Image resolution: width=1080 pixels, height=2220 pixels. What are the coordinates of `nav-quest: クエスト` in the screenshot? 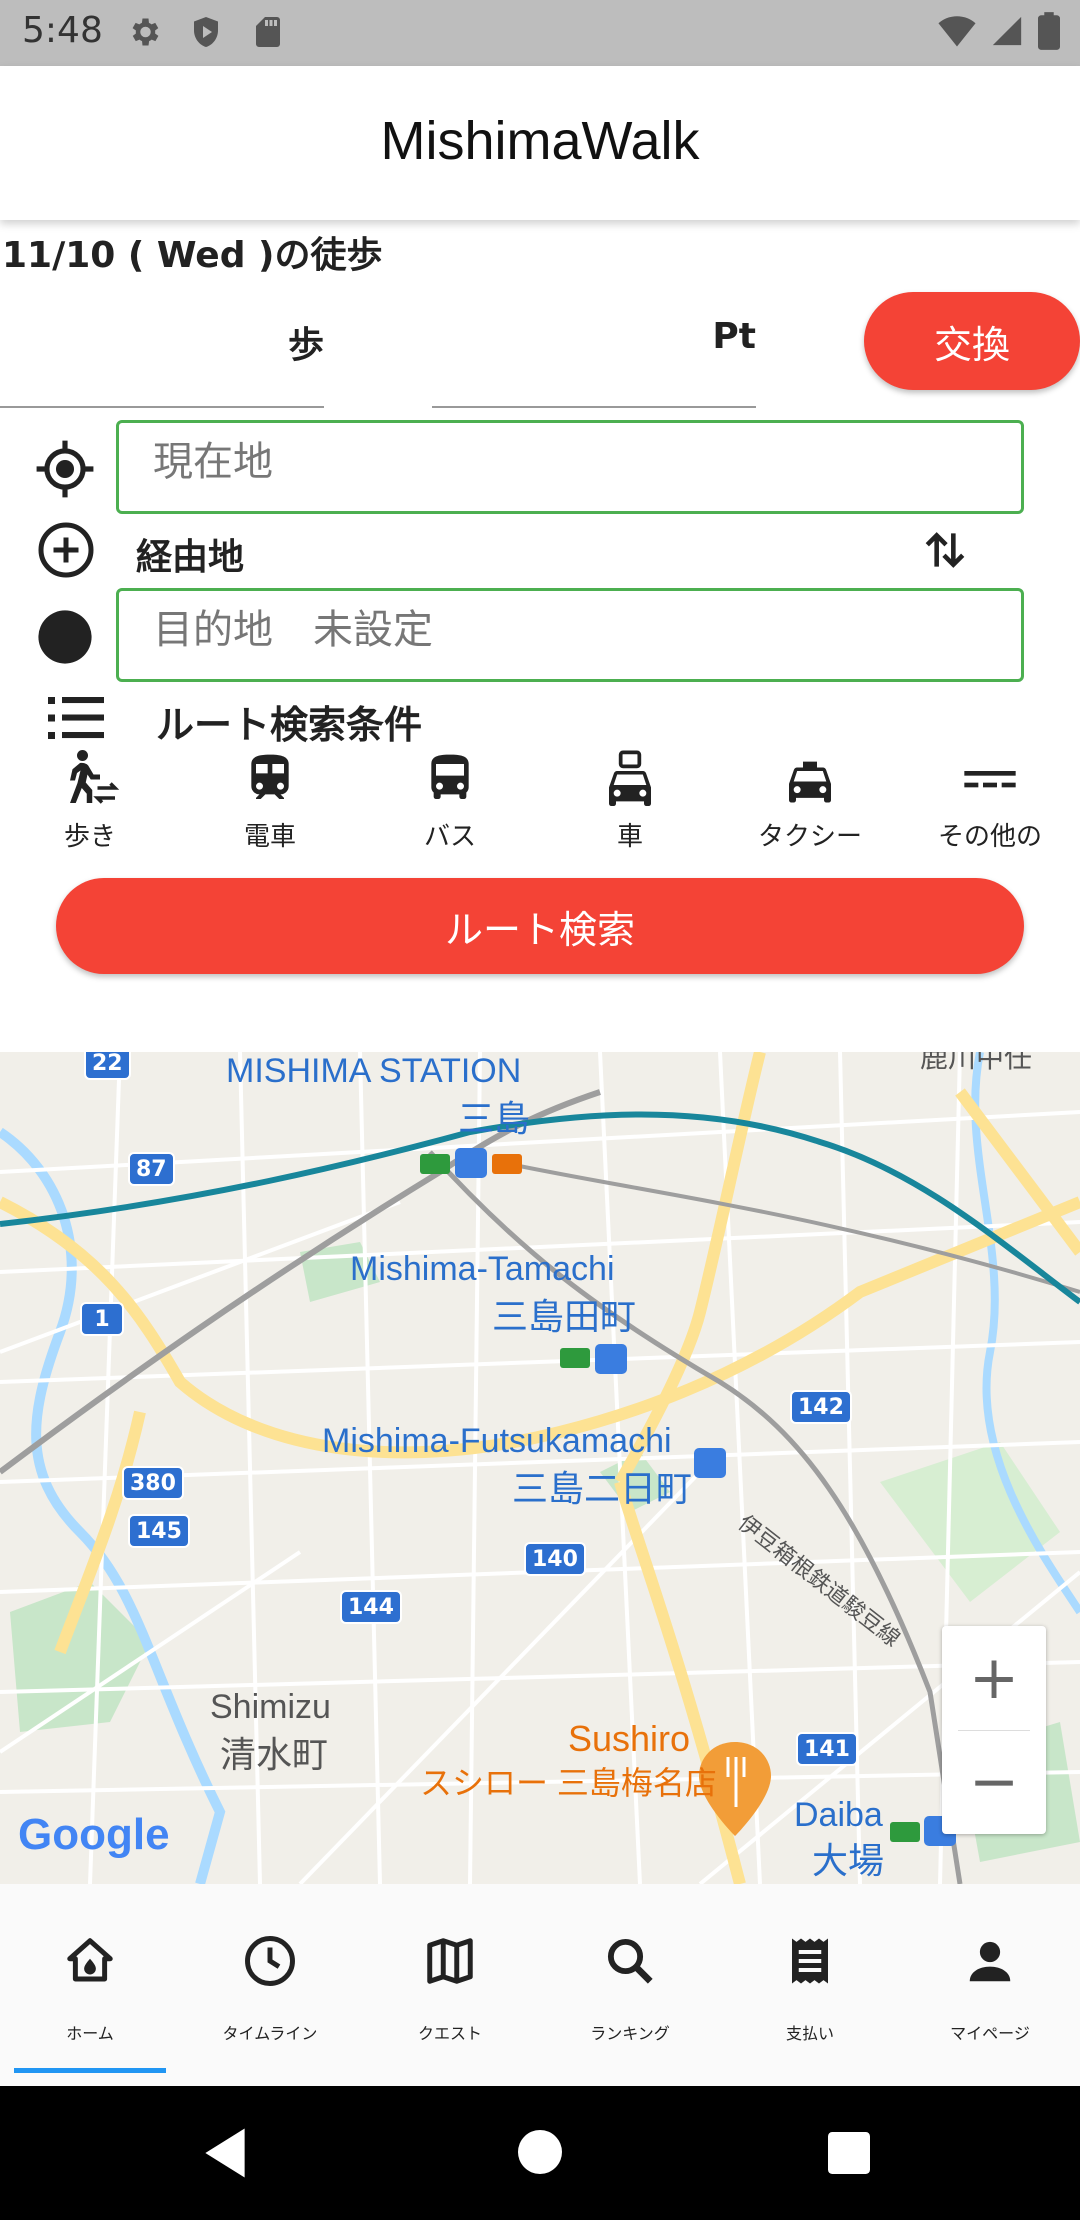 It's located at (450, 1985).